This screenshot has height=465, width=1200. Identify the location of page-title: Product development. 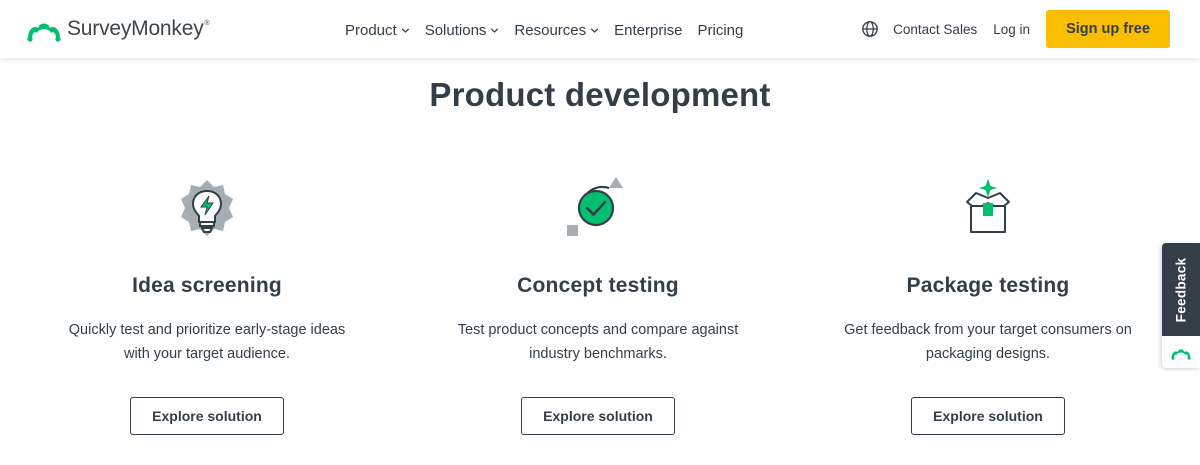
(600, 94).